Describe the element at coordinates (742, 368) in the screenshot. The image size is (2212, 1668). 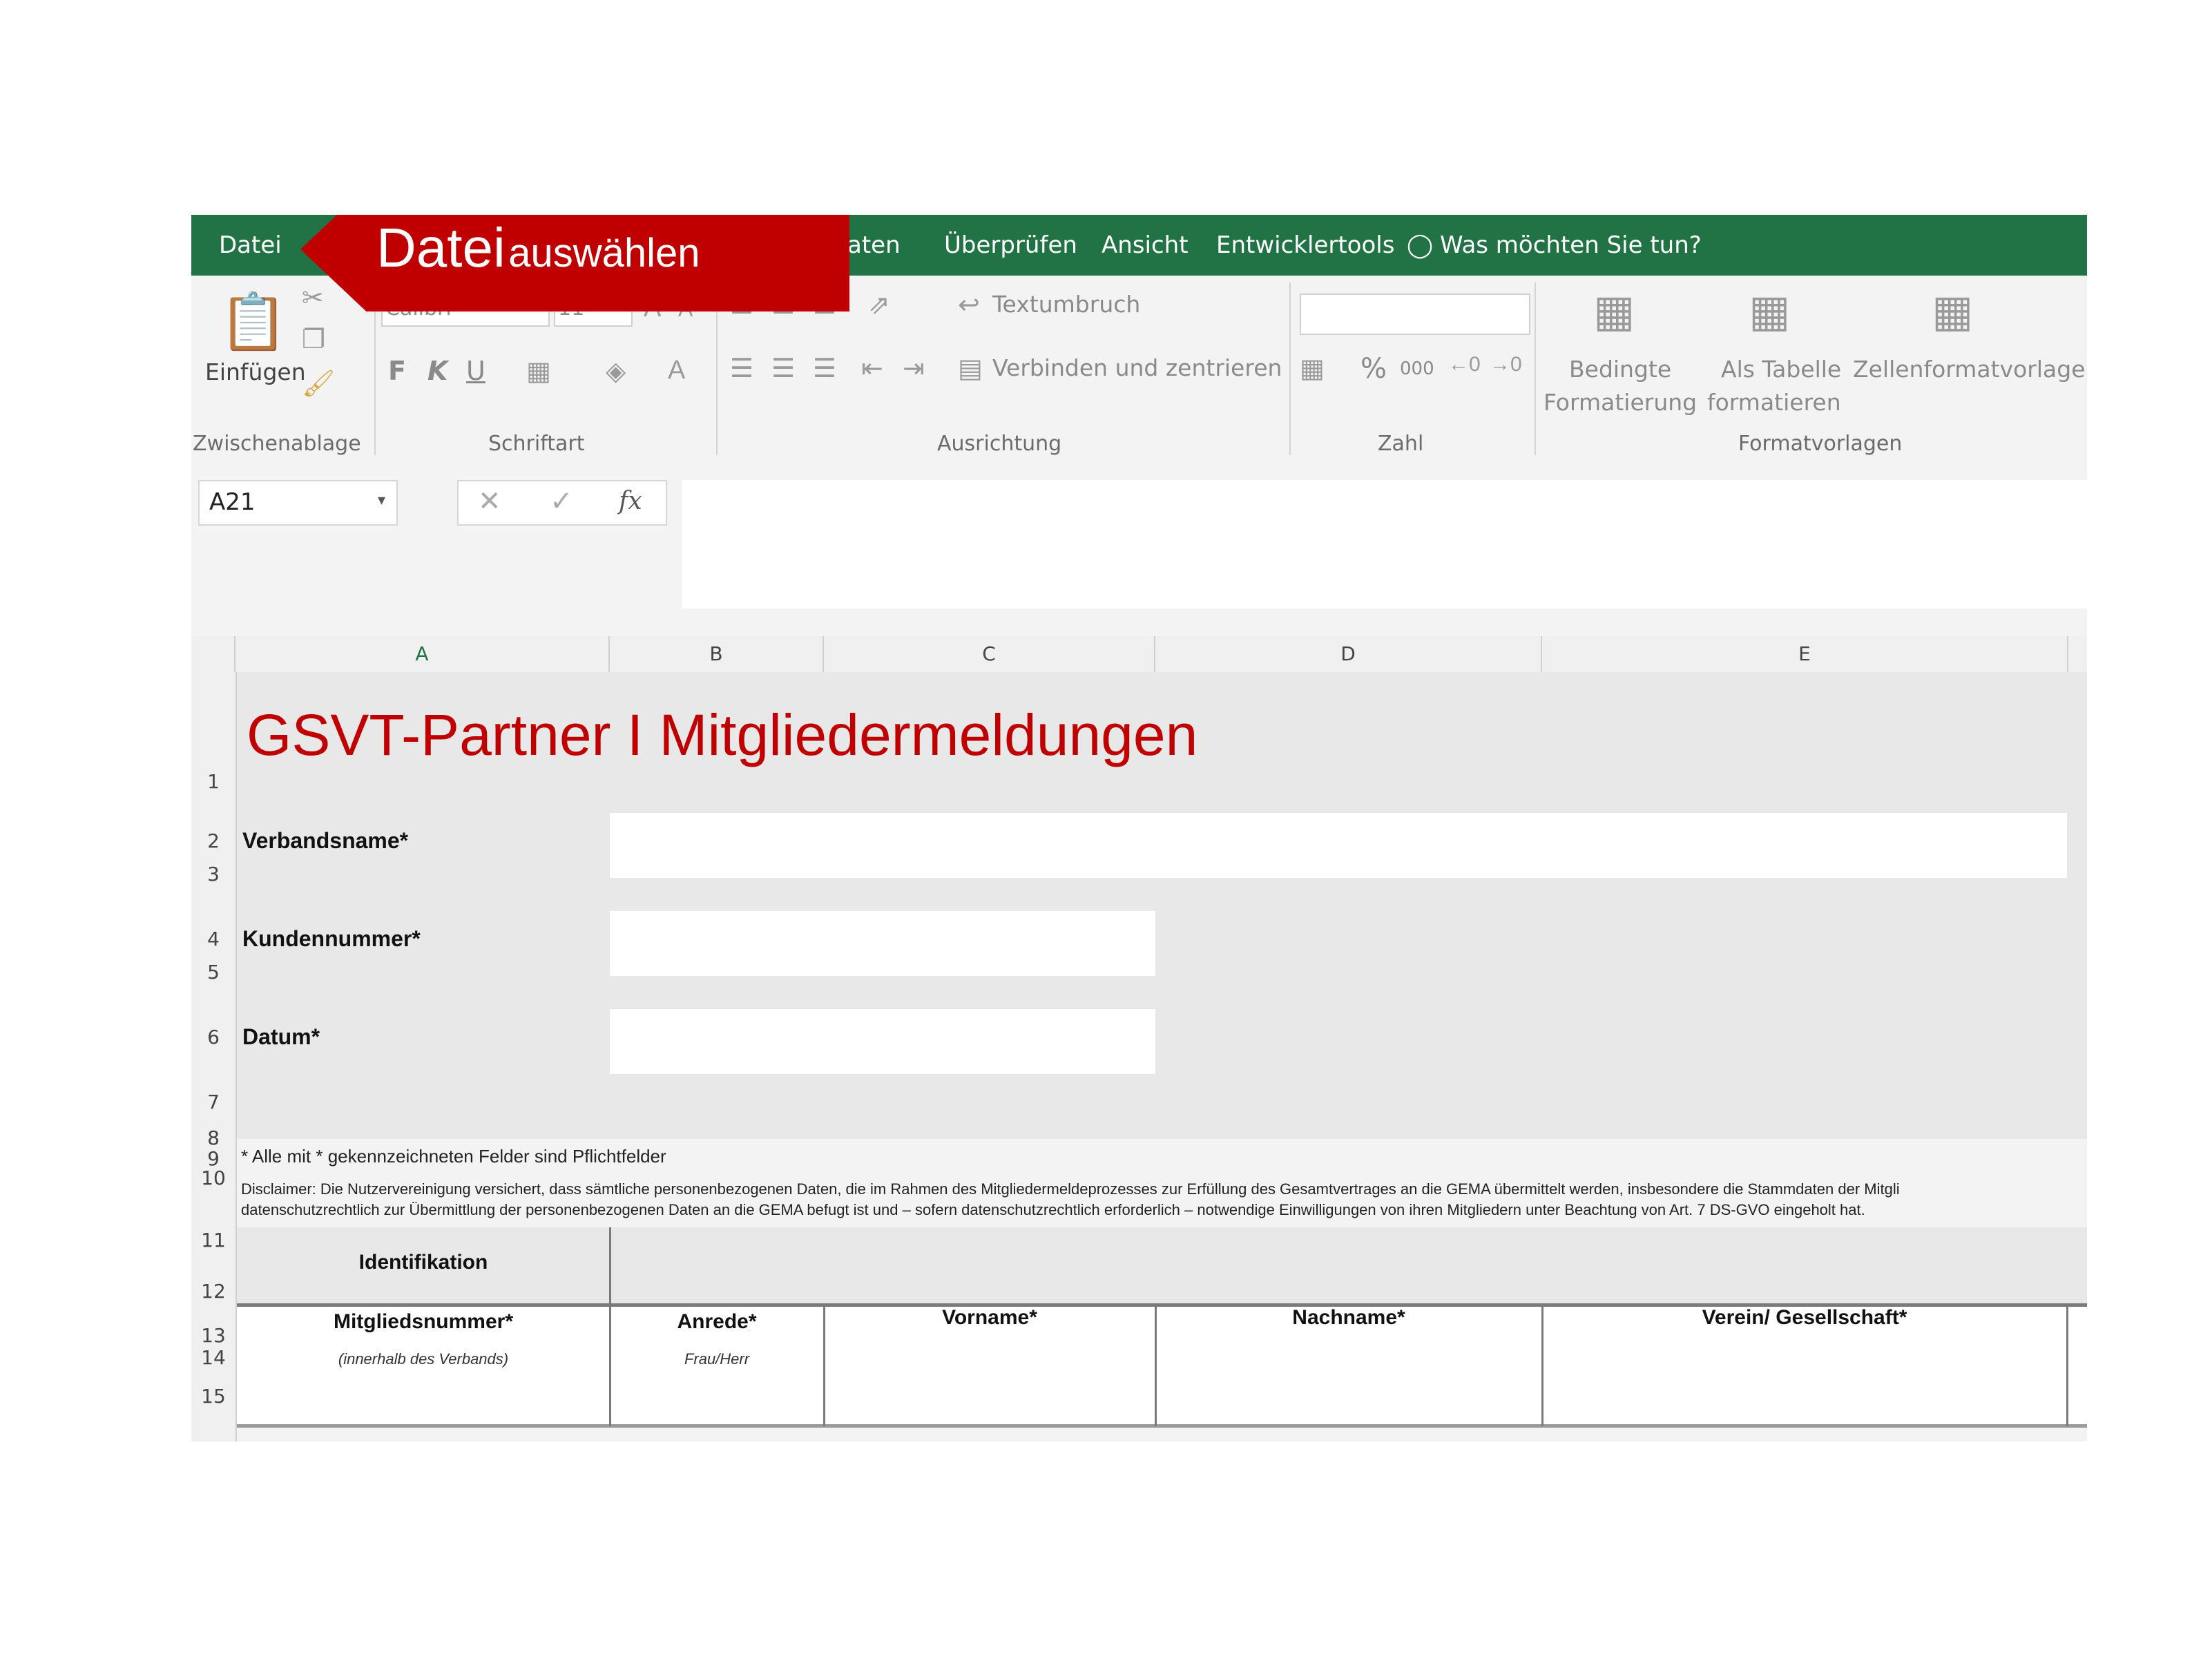
I see `align-left-icon: ☰` at that location.